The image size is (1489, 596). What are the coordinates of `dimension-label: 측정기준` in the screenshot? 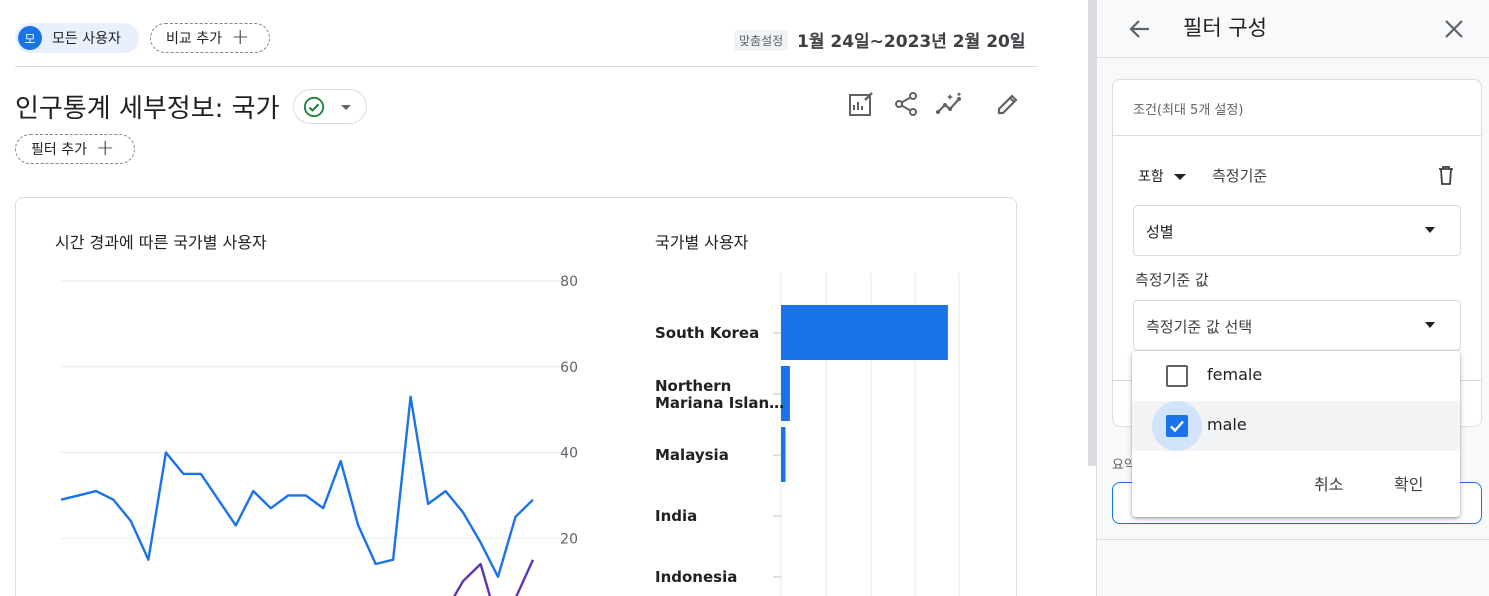 It's located at (1240, 176).